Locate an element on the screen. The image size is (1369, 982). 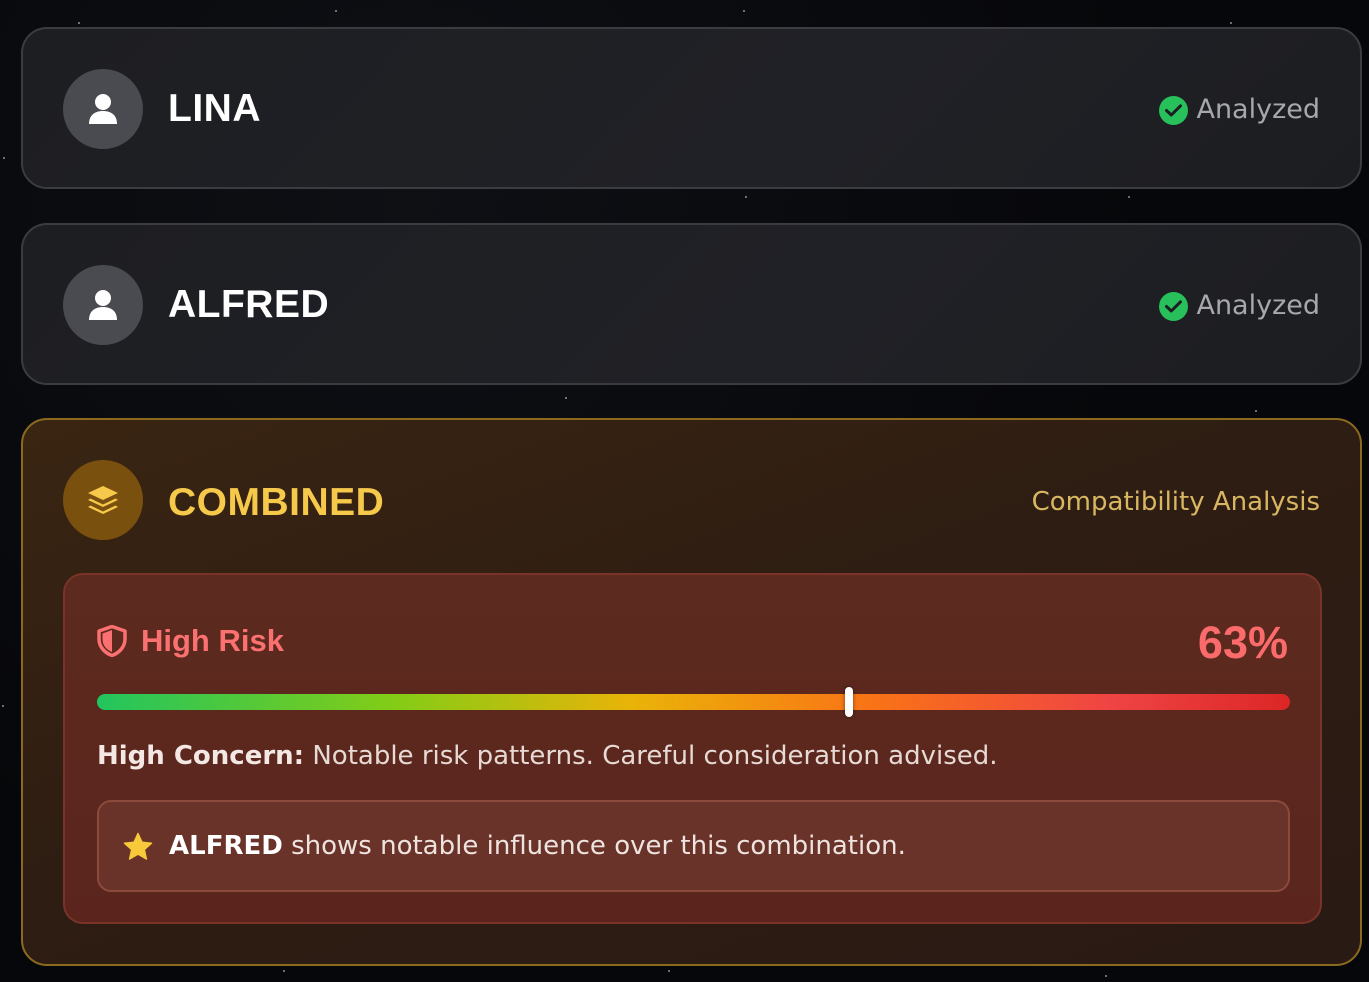
person-name: LINA is located at coordinates (214, 108).